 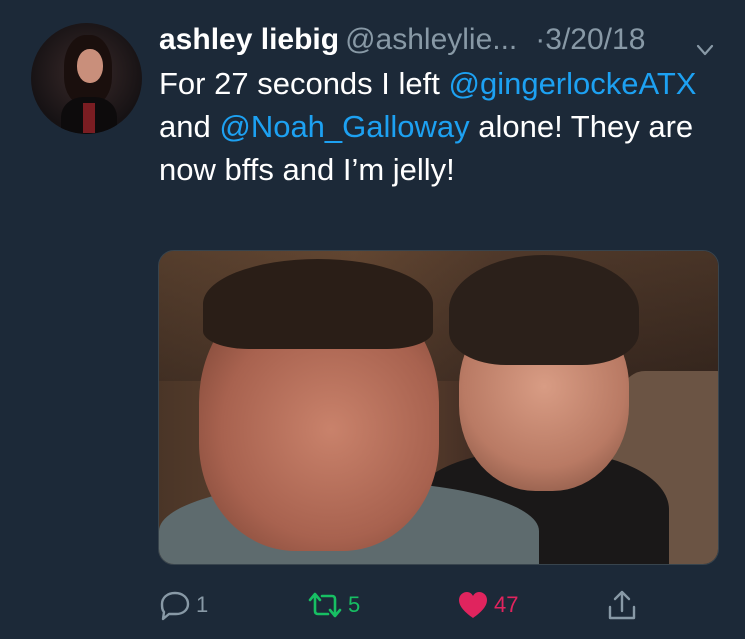 I want to click on tweet-header: ashley liebig @ashleylie... ·3/20/18, so click(x=444, y=40).